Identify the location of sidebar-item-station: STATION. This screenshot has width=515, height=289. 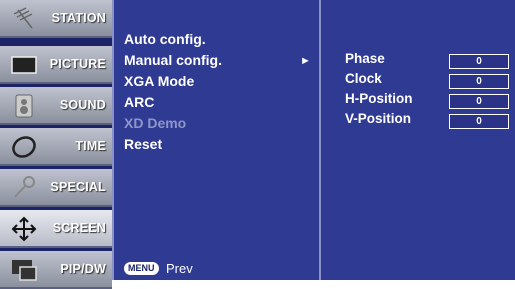
(56, 19).